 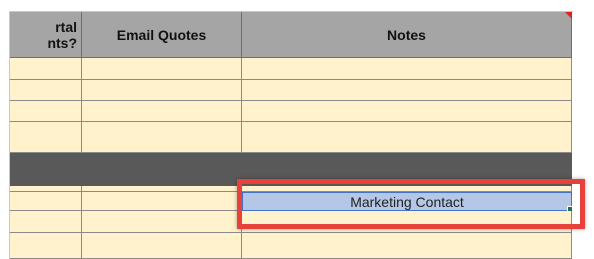 What do you see at coordinates (46, 35) in the screenshot?
I see `column-header-portal: rtal nts?` at bounding box center [46, 35].